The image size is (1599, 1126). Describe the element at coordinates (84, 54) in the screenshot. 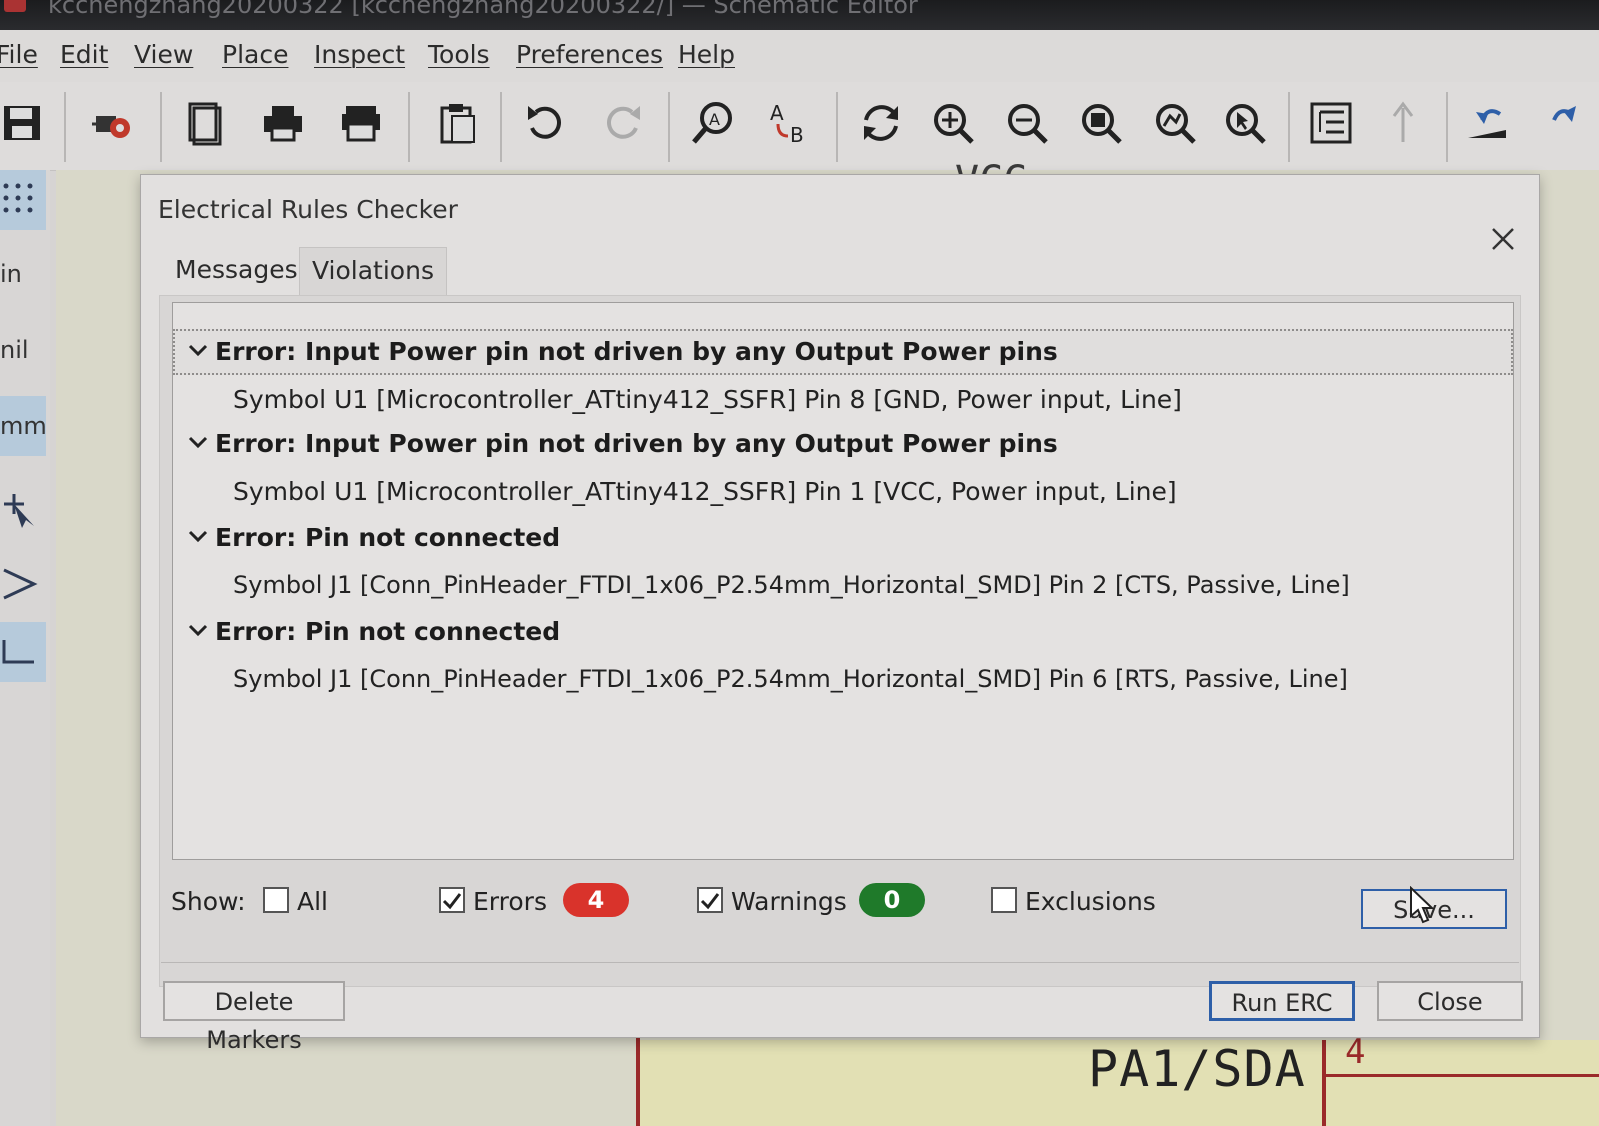

I see `menu-edit: Edit` at that location.